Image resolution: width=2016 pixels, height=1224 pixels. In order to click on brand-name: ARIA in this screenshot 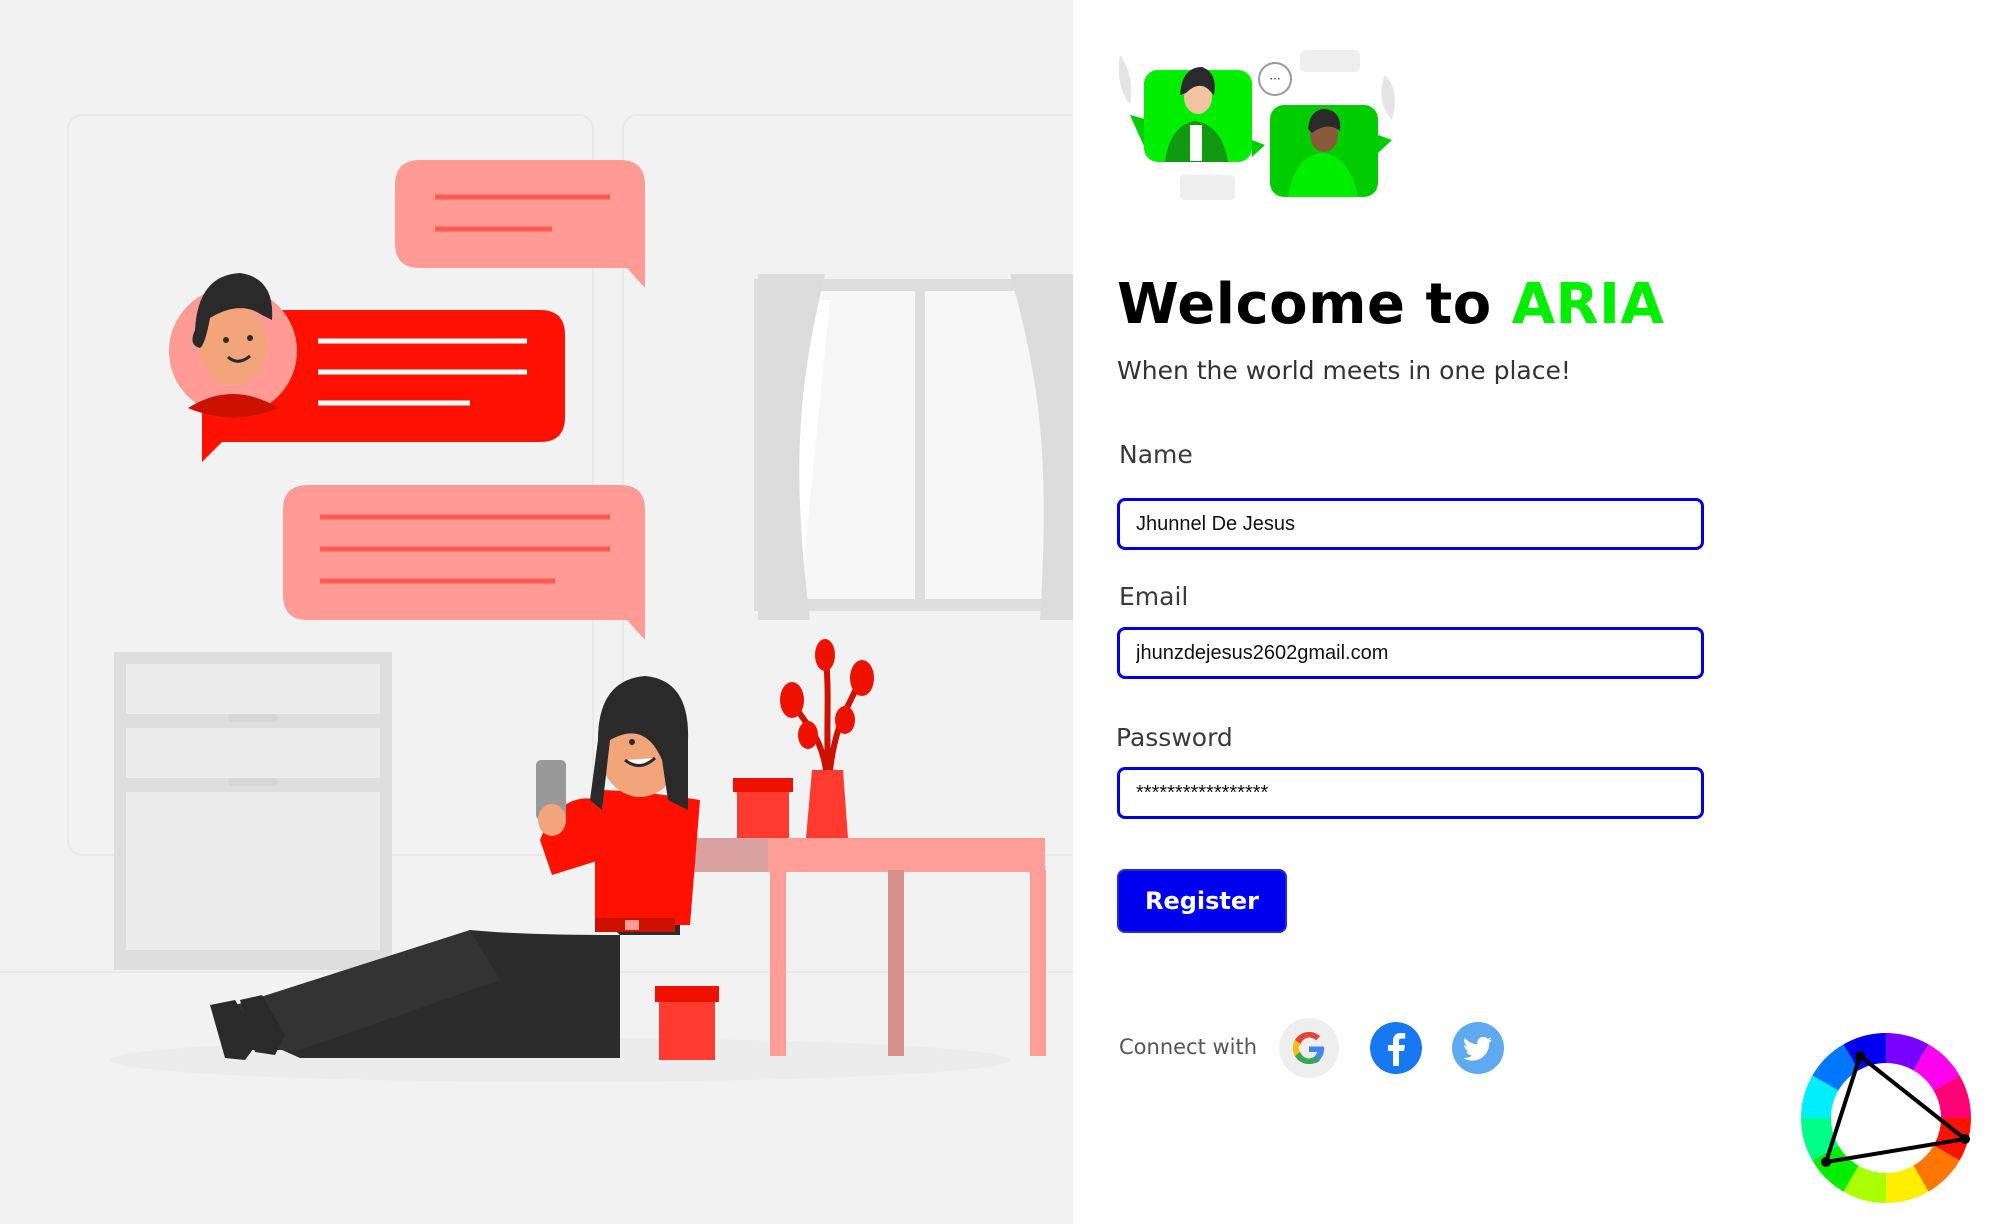, I will do `click(1588, 304)`.